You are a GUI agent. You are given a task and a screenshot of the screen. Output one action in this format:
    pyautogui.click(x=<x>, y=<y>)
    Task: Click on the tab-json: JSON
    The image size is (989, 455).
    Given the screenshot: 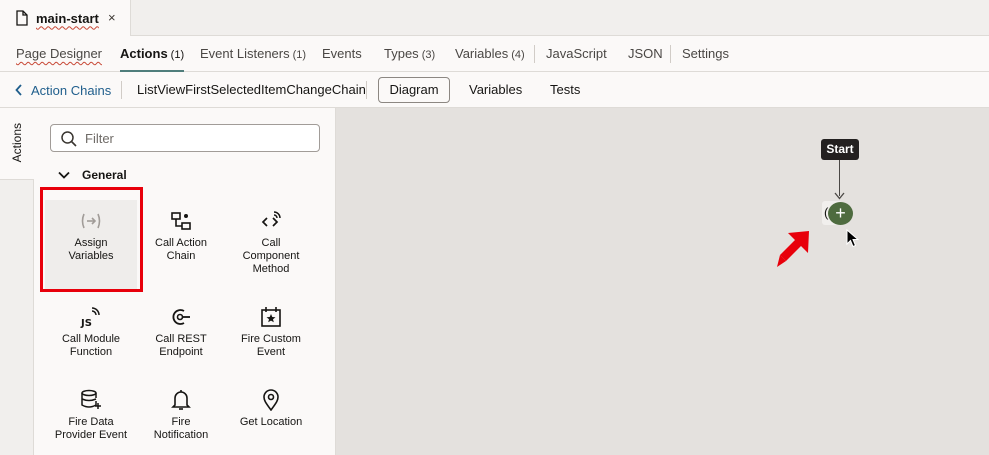 What is the action you would take?
    pyautogui.click(x=645, y=54)
    